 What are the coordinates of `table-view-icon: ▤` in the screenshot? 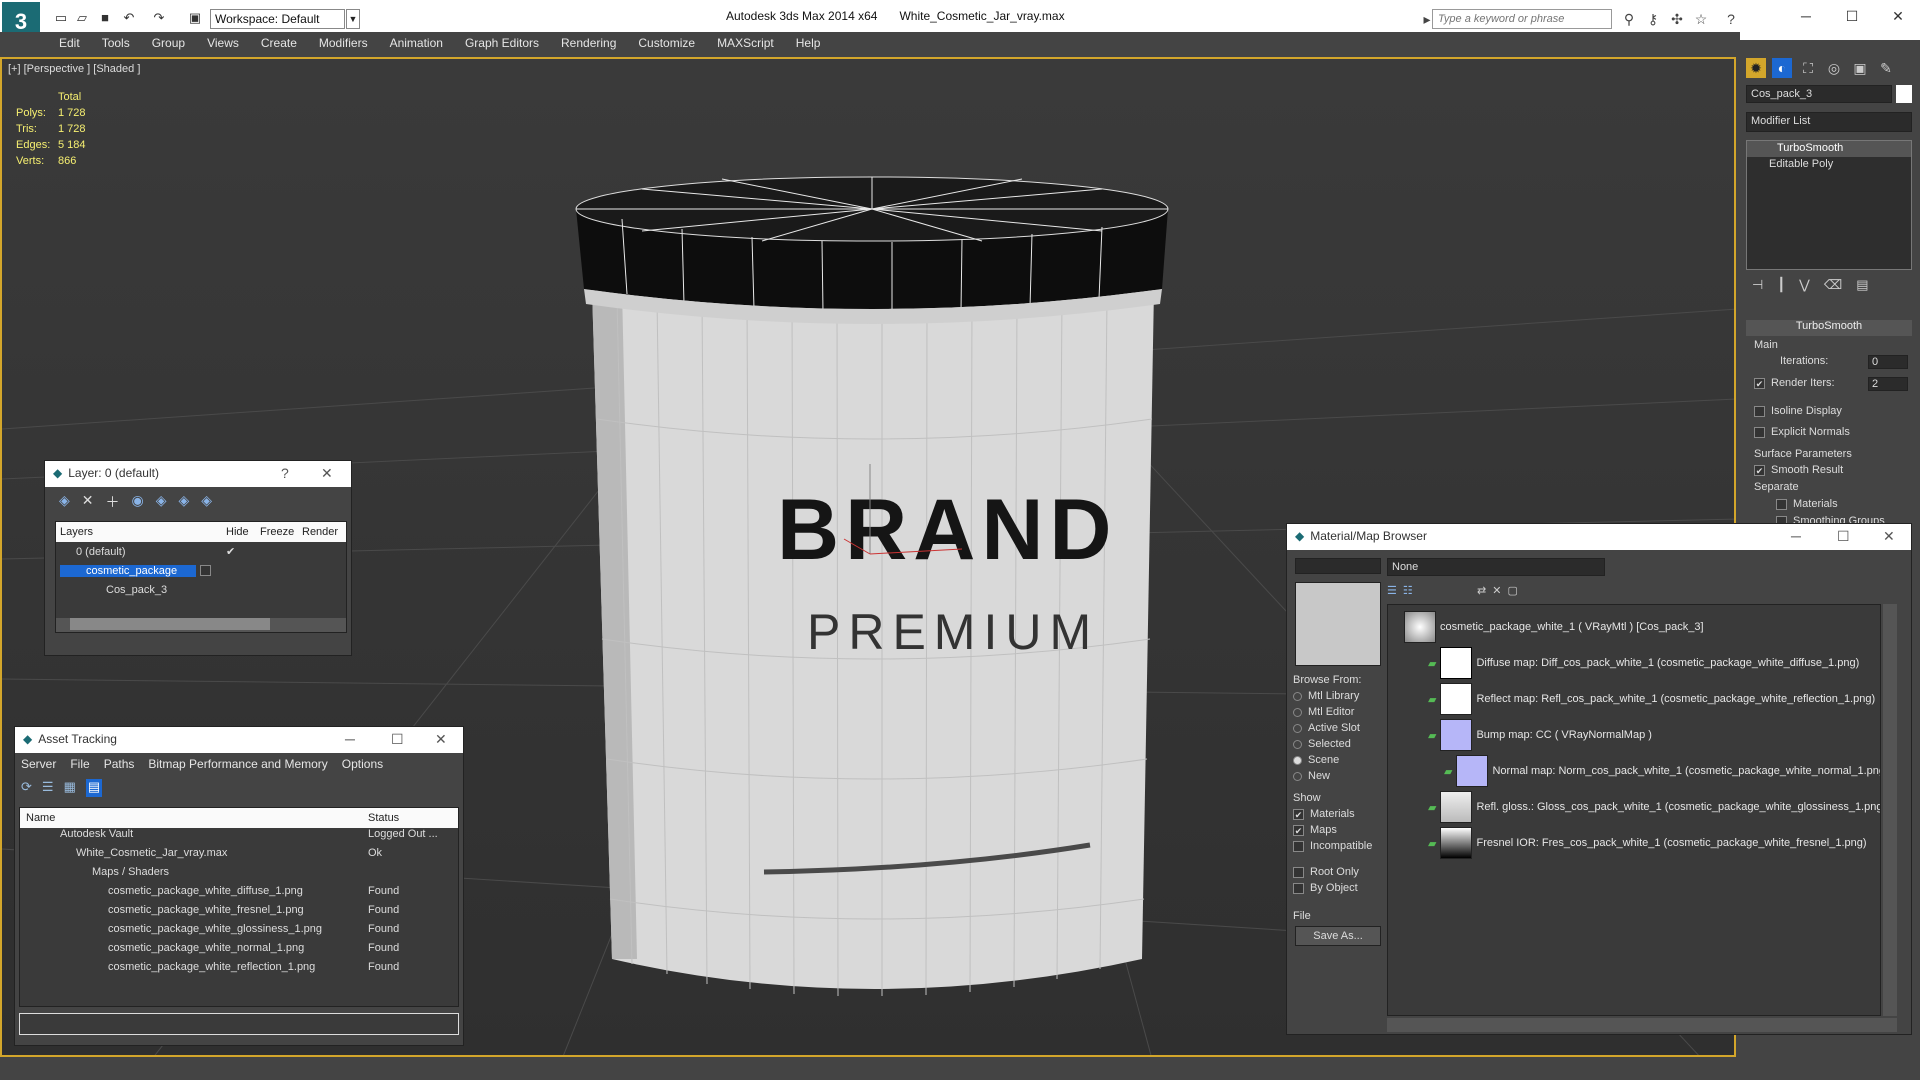 It's located at (94, 788).